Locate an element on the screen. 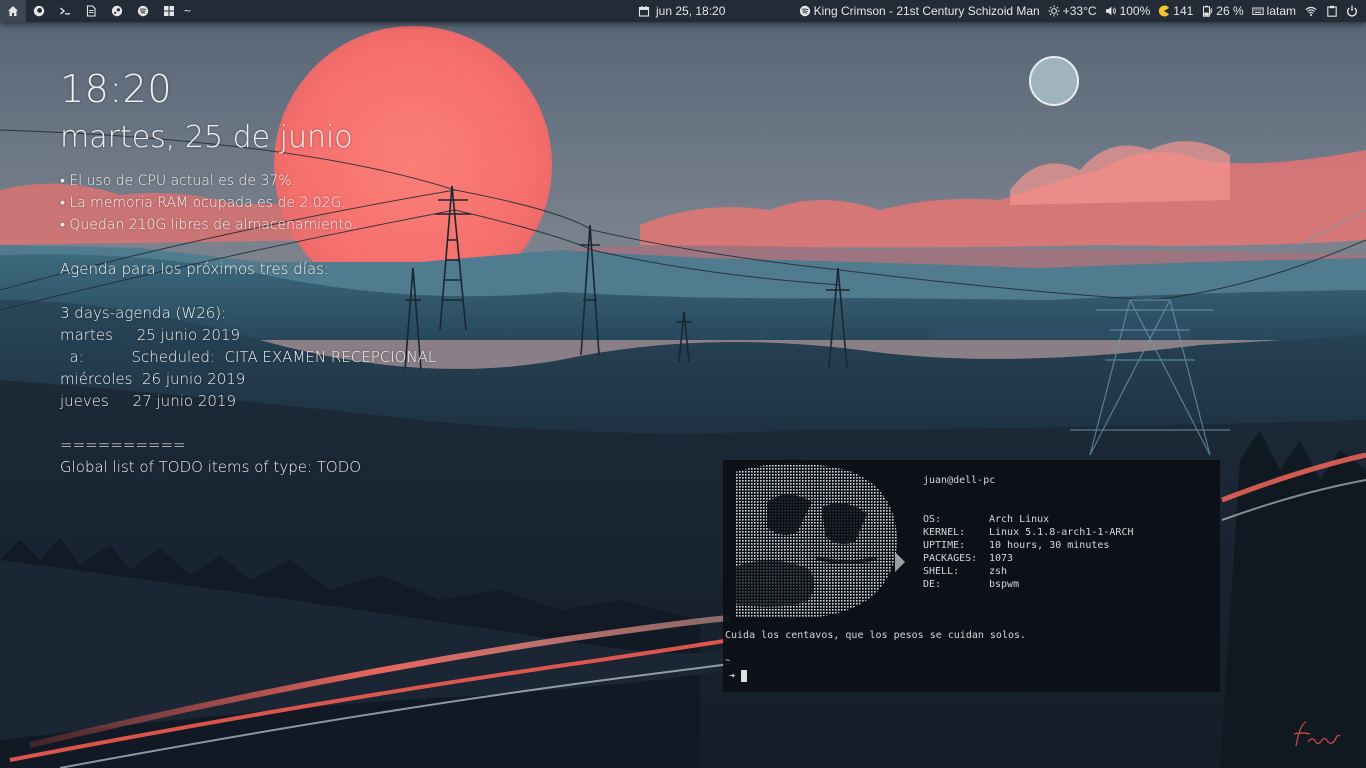  todo-header: Global list of TODO items of type: TODO is located at coordinates (211, 467).